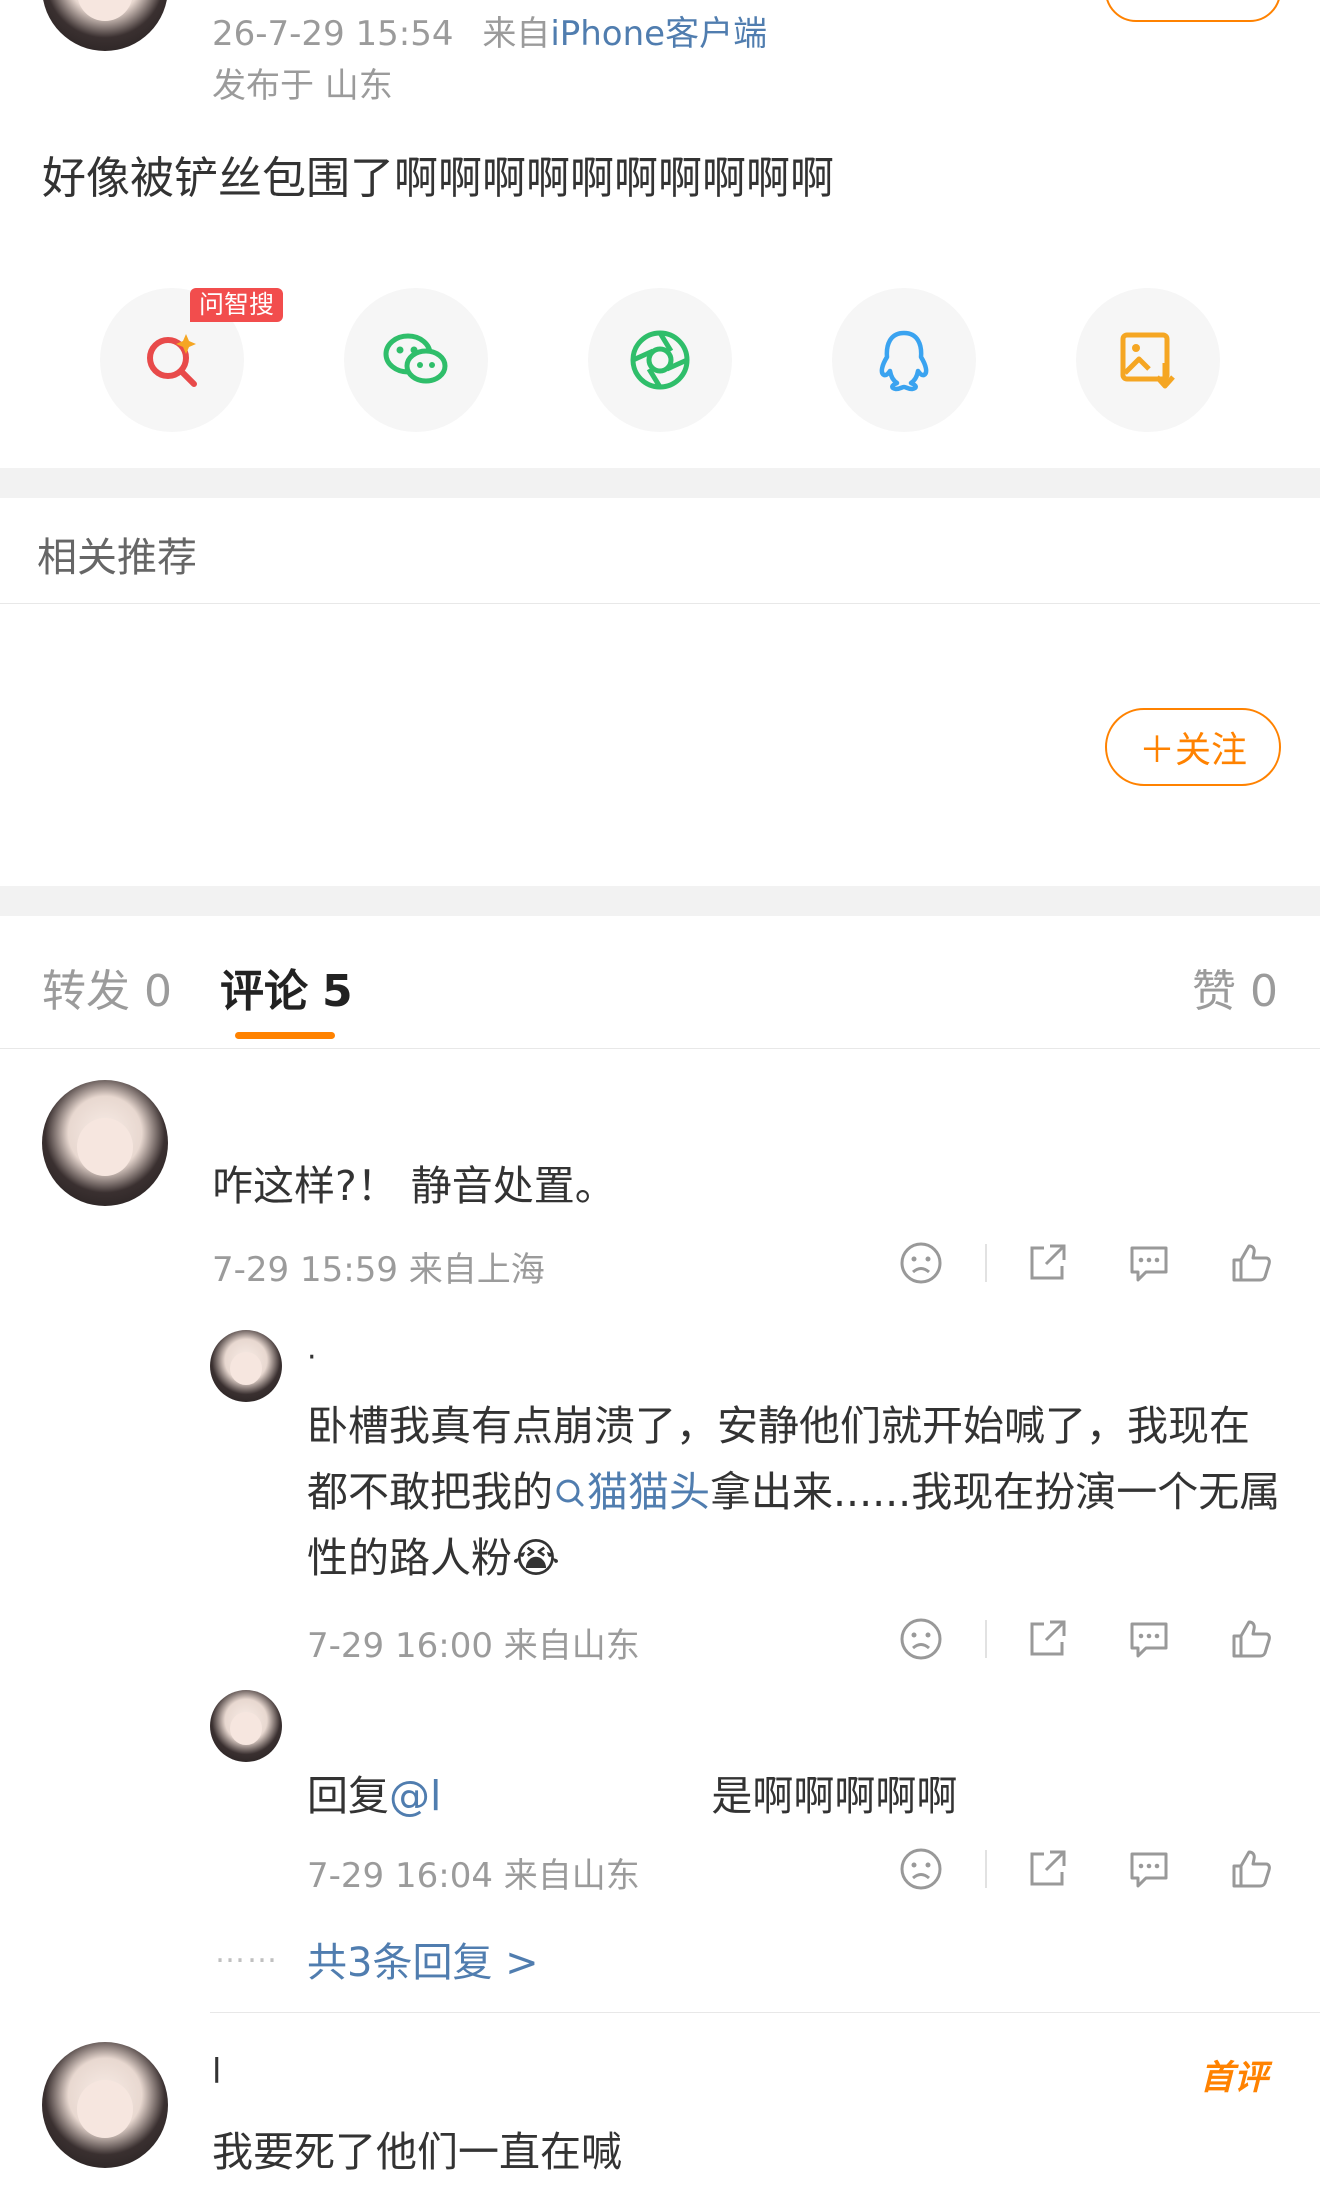  Describe the element at coordinates (337, 991) in the screenshot. I see `tab-comment-count: 5` at that location.